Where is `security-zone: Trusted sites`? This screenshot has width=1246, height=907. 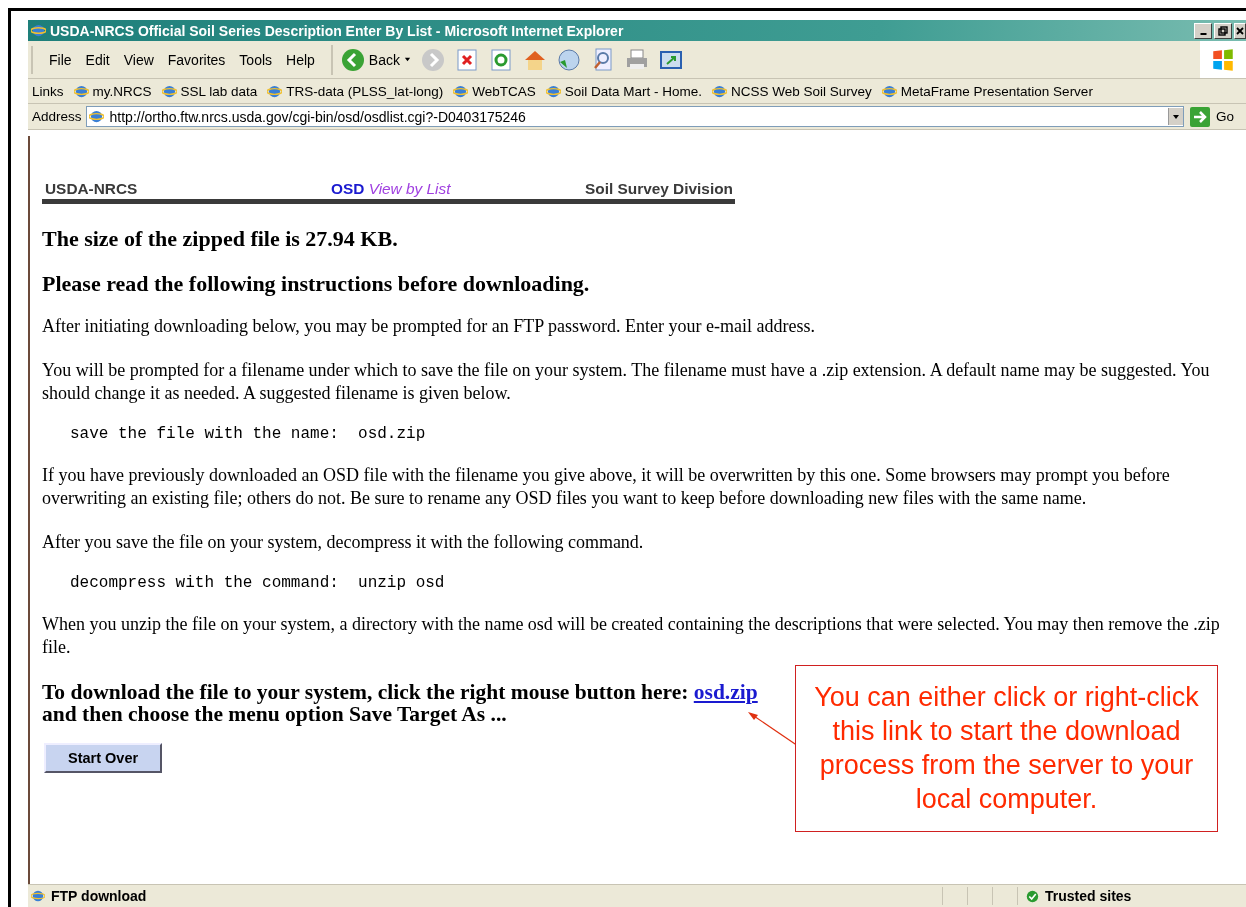 security-zone: Trusted sites is located at coordinates (1131, 896).